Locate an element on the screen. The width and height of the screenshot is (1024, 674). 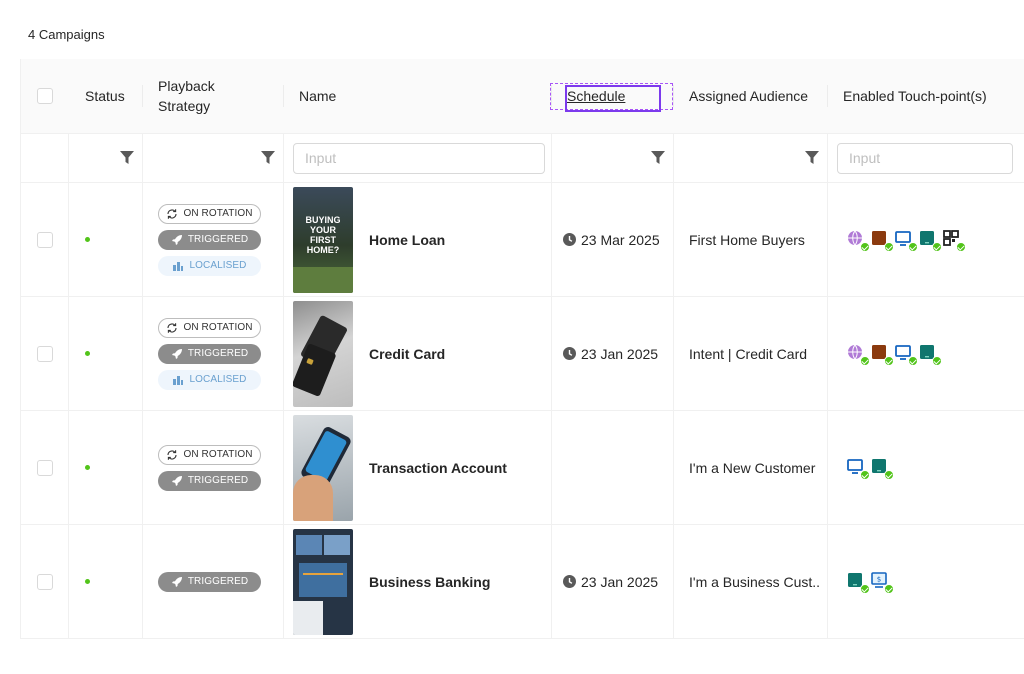
header-checkbox-cell is located at coordinates (45, 96).